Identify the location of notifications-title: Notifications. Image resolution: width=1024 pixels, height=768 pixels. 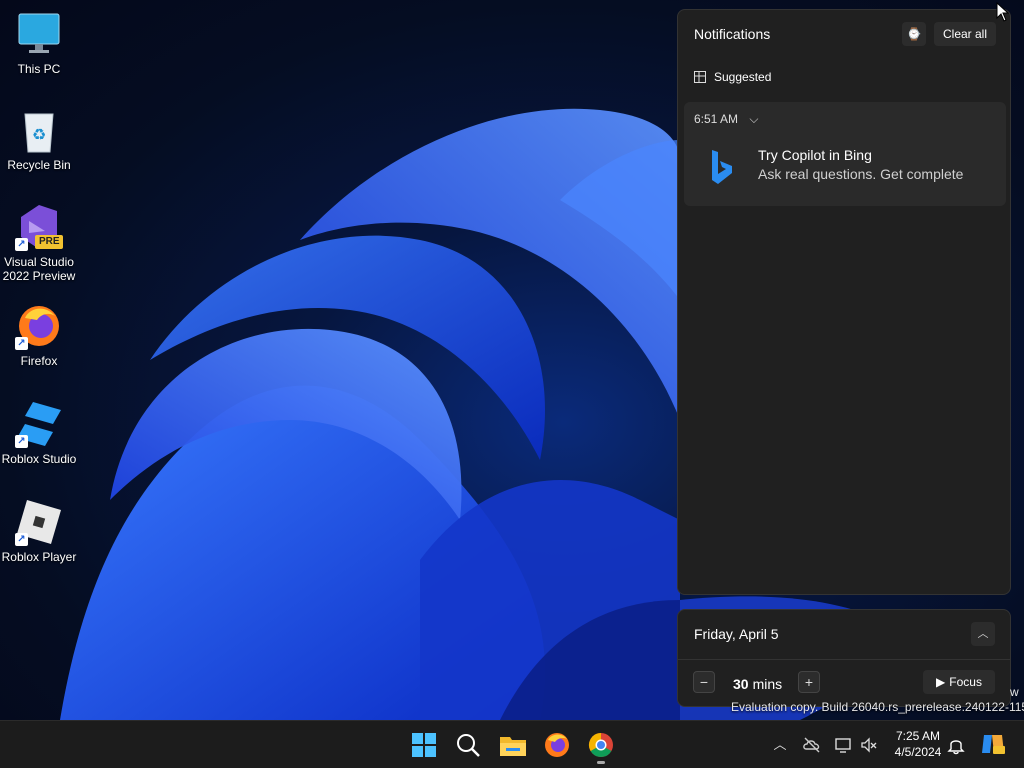
(732, 34).